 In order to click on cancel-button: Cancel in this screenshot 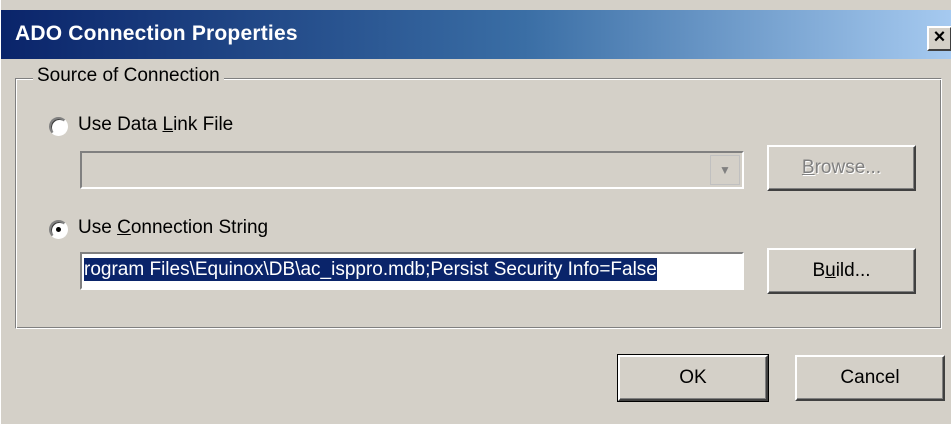, I will do `click(870, 378)`.